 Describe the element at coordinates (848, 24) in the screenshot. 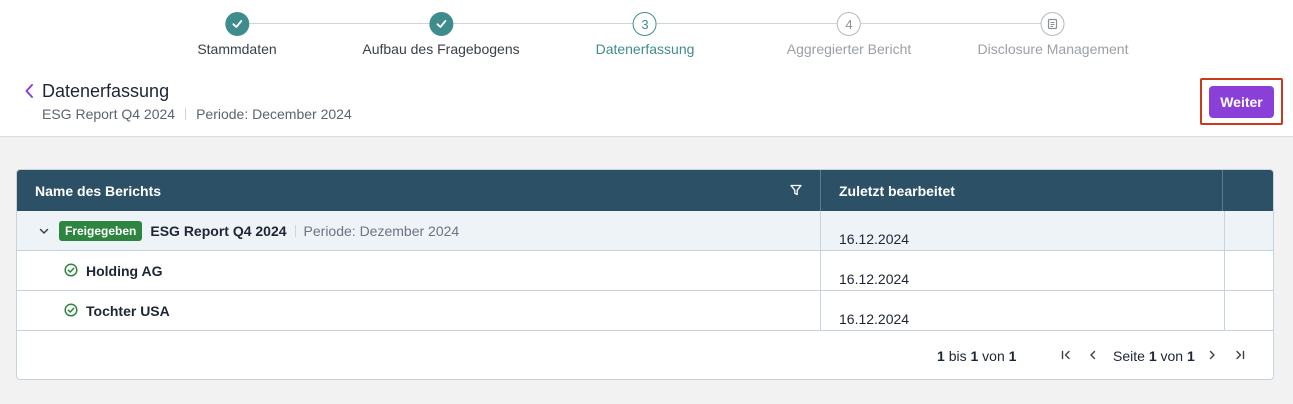

I see `step-number: 4` at that location.